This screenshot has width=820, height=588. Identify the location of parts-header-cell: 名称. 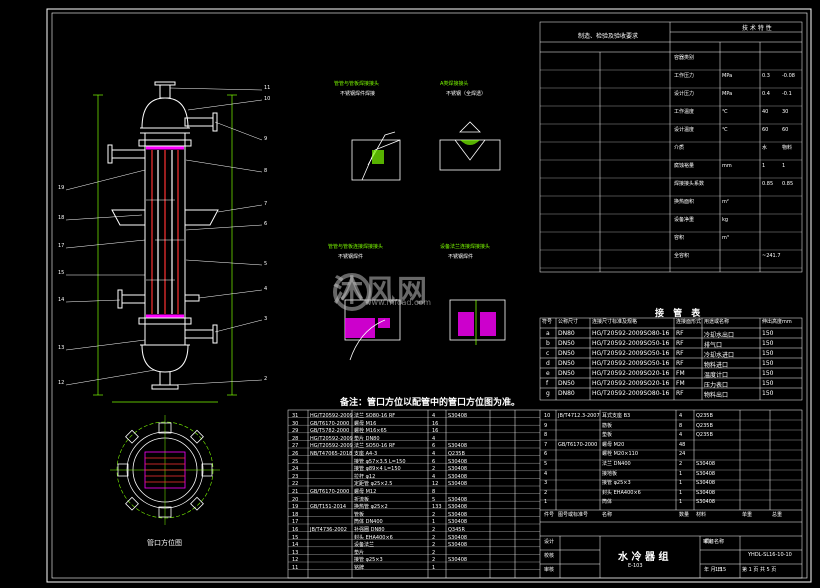
(607, 515).